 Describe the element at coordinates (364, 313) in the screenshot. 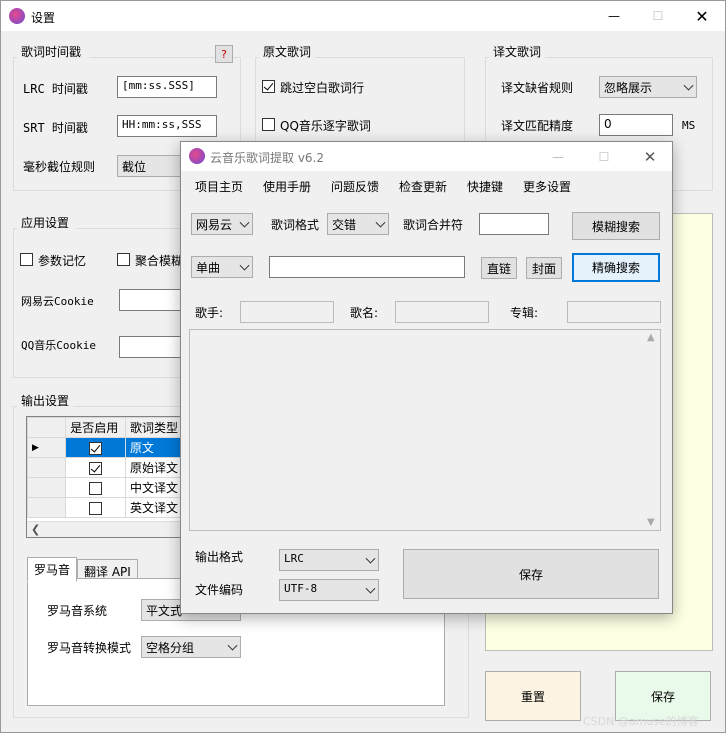

I see `song-label: 歌名:` at that location.